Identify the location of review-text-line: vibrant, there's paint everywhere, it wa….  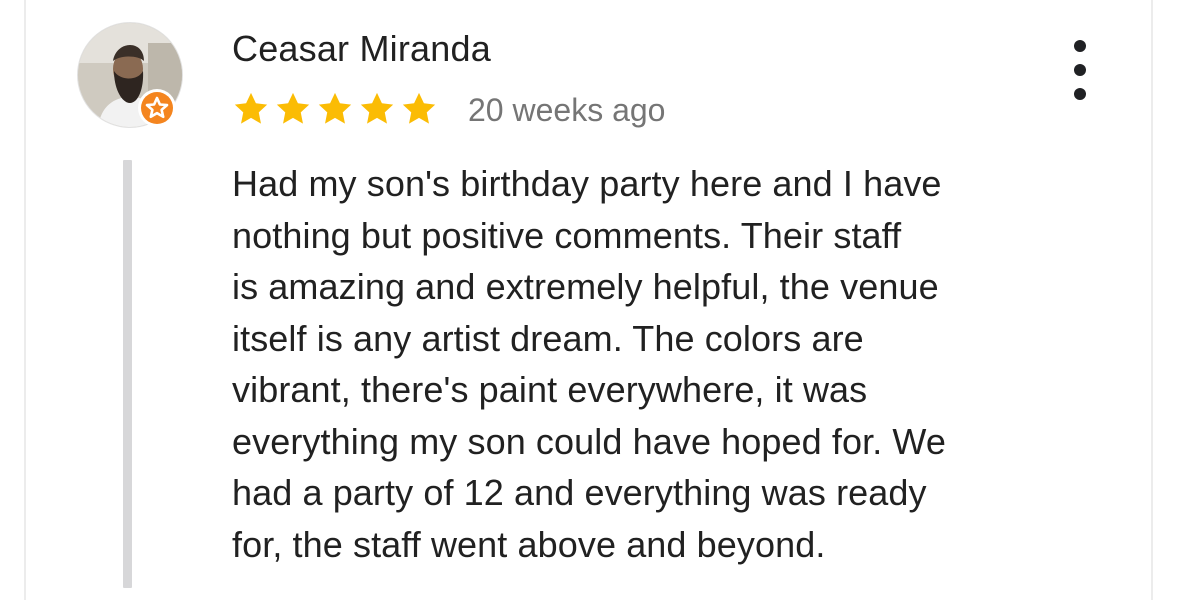
(550, 389).